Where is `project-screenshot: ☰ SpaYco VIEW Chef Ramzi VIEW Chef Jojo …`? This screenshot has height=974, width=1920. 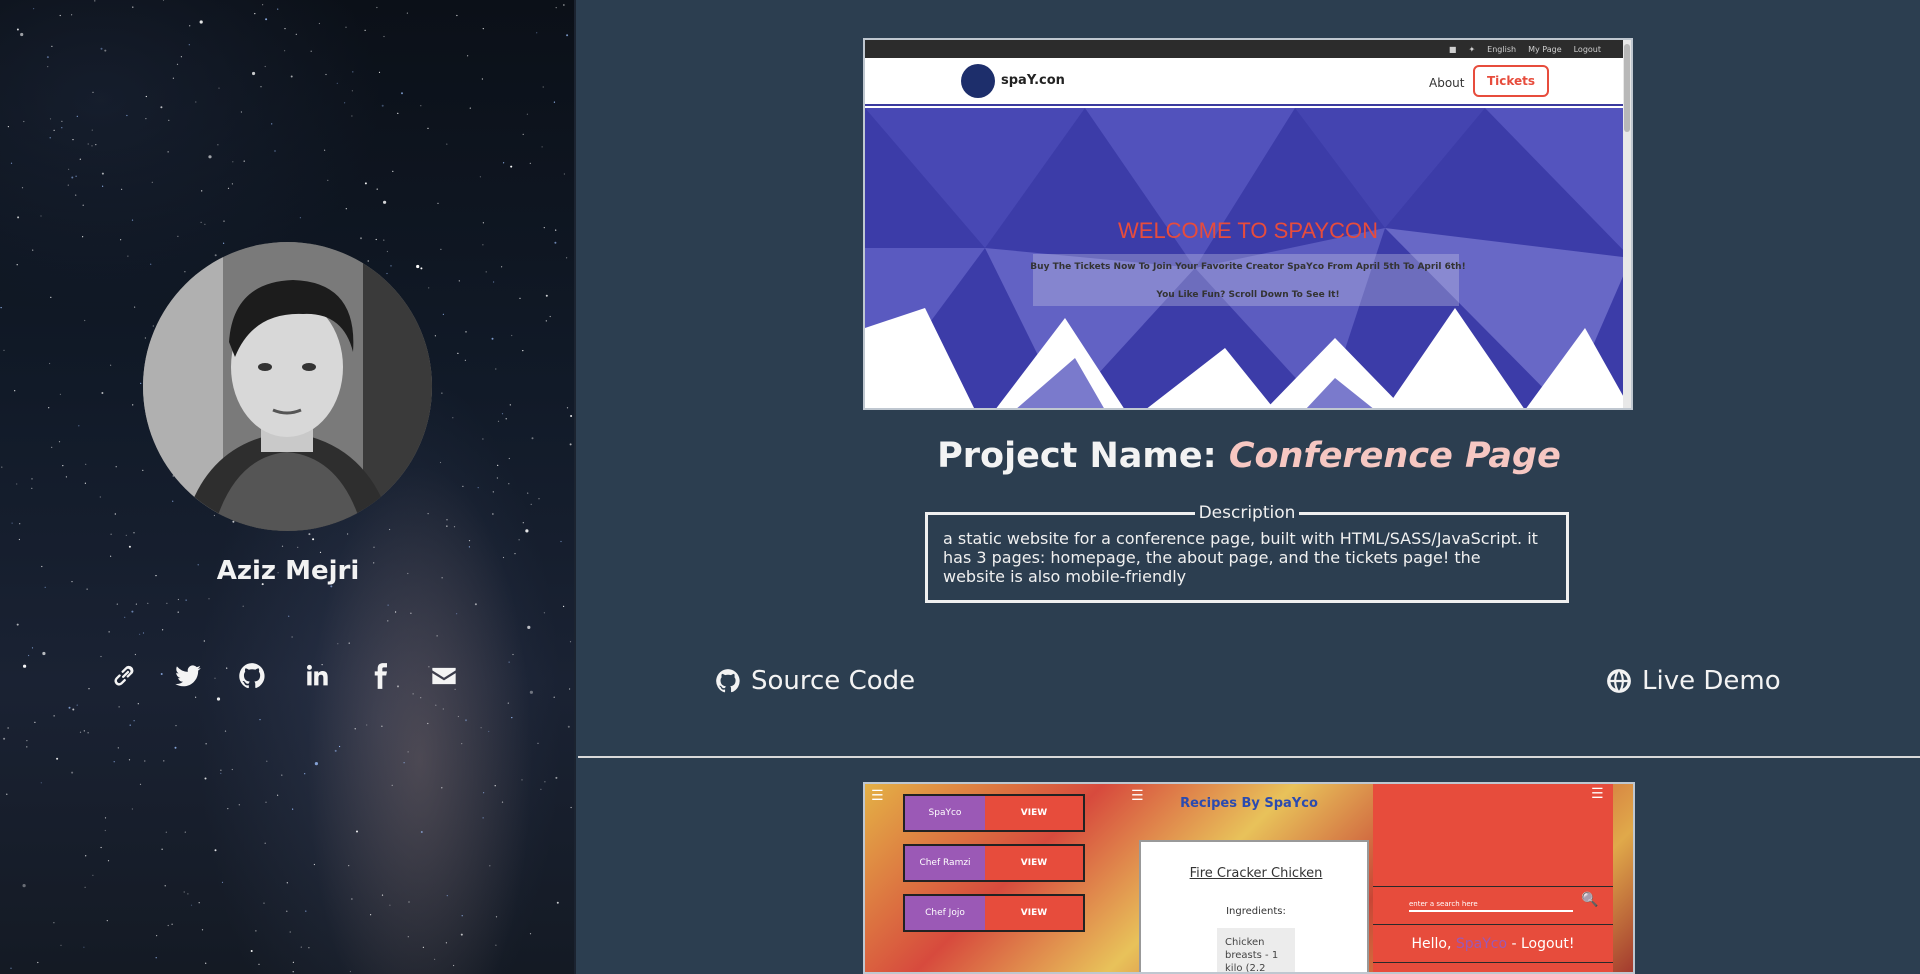 project-screenshot: ☰ SpaYco VIEW Chef Ramzi VIEW Chef Jojo … is located at coordinates (1249, 878).